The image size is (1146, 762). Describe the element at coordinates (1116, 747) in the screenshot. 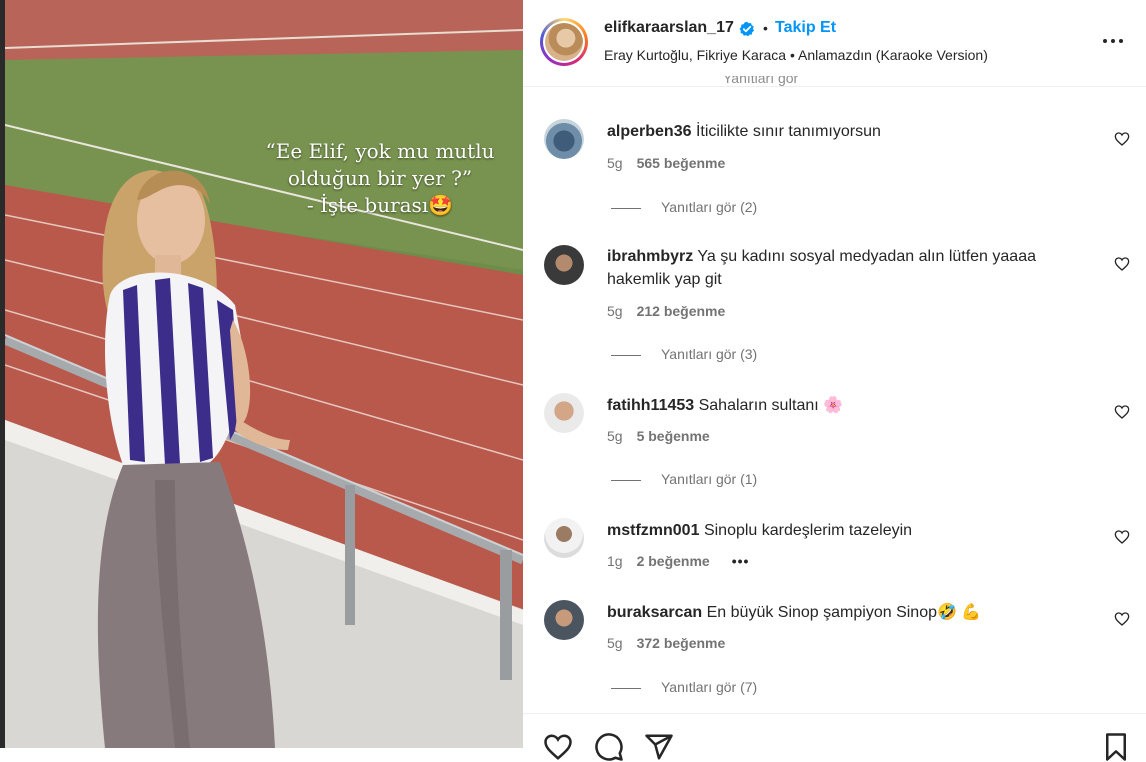

I see `bookmark-icon` at that location.